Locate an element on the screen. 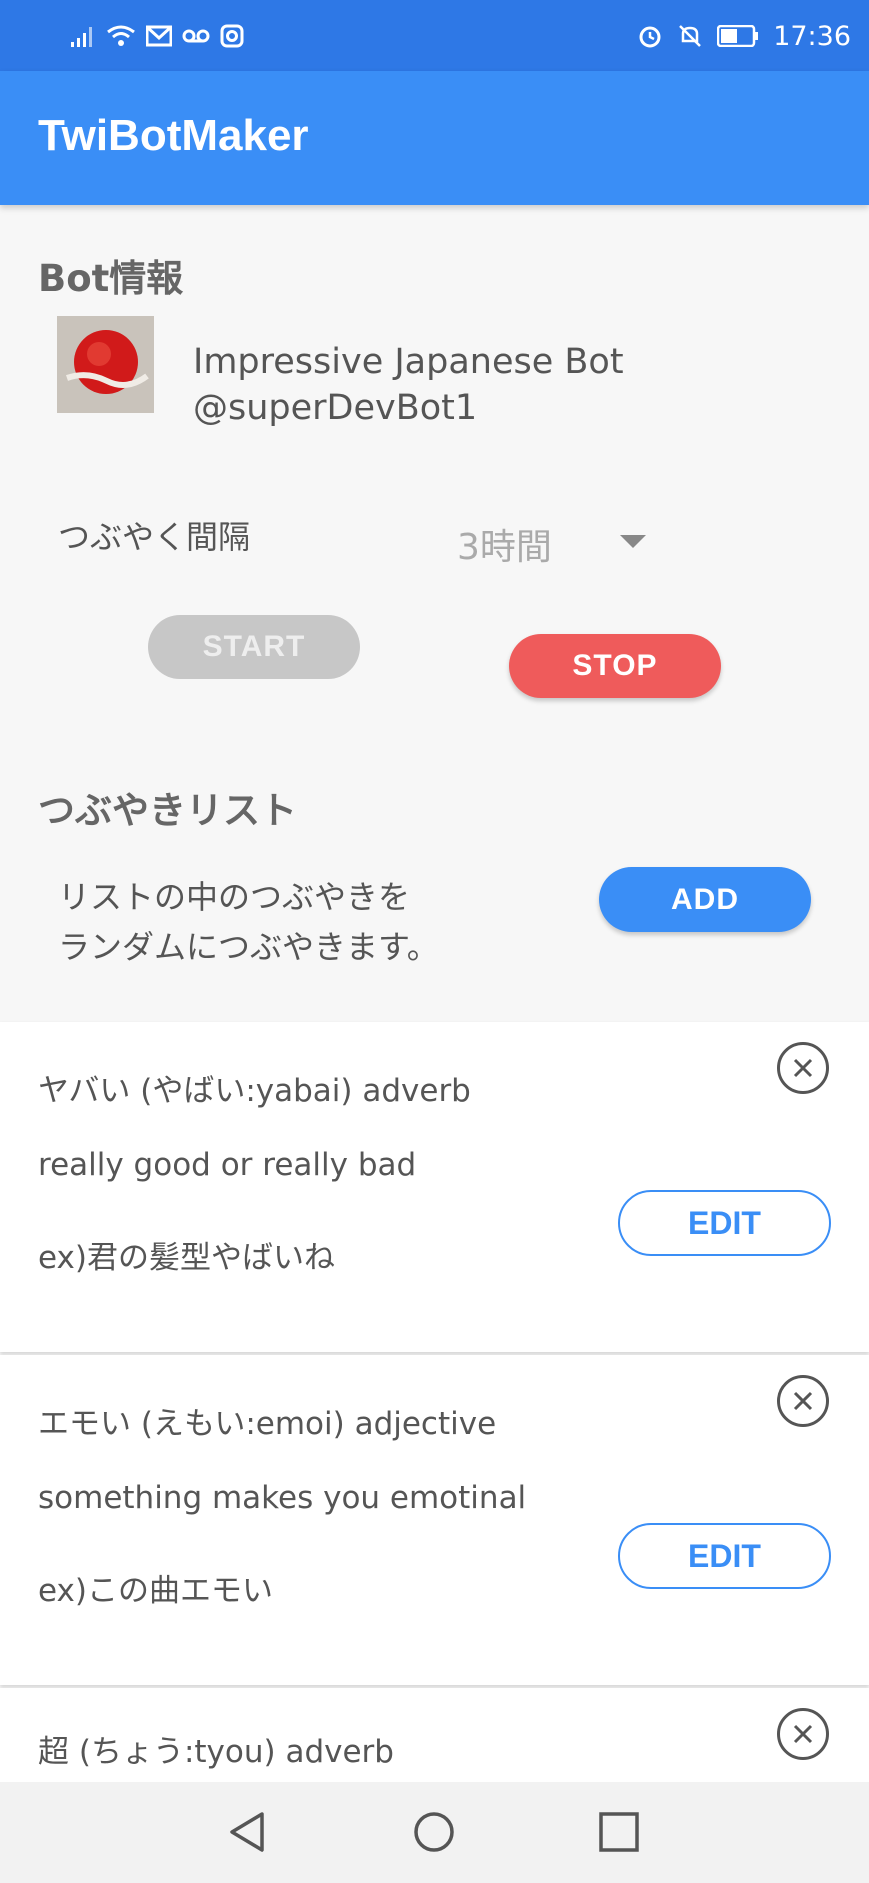 The height and width of the screenshot is (1883, 869). tweet-list-title: つぶやきリスト is located at coordinates (167, 810).